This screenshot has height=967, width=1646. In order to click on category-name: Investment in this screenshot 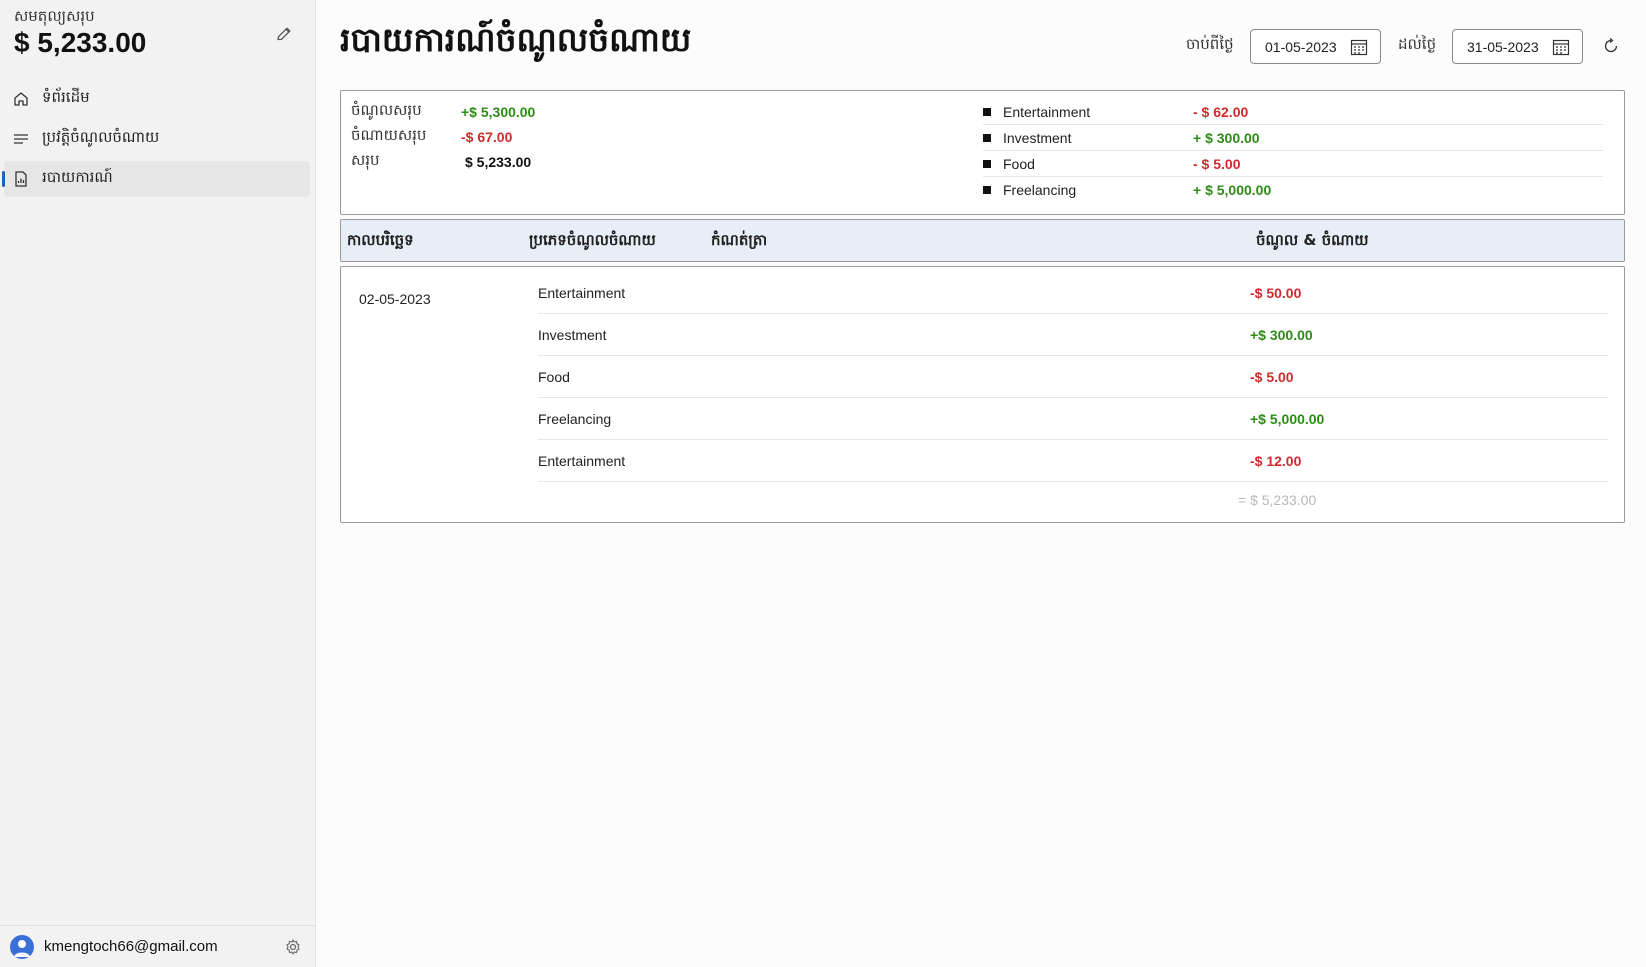, I will do `click(1037, 137)`.